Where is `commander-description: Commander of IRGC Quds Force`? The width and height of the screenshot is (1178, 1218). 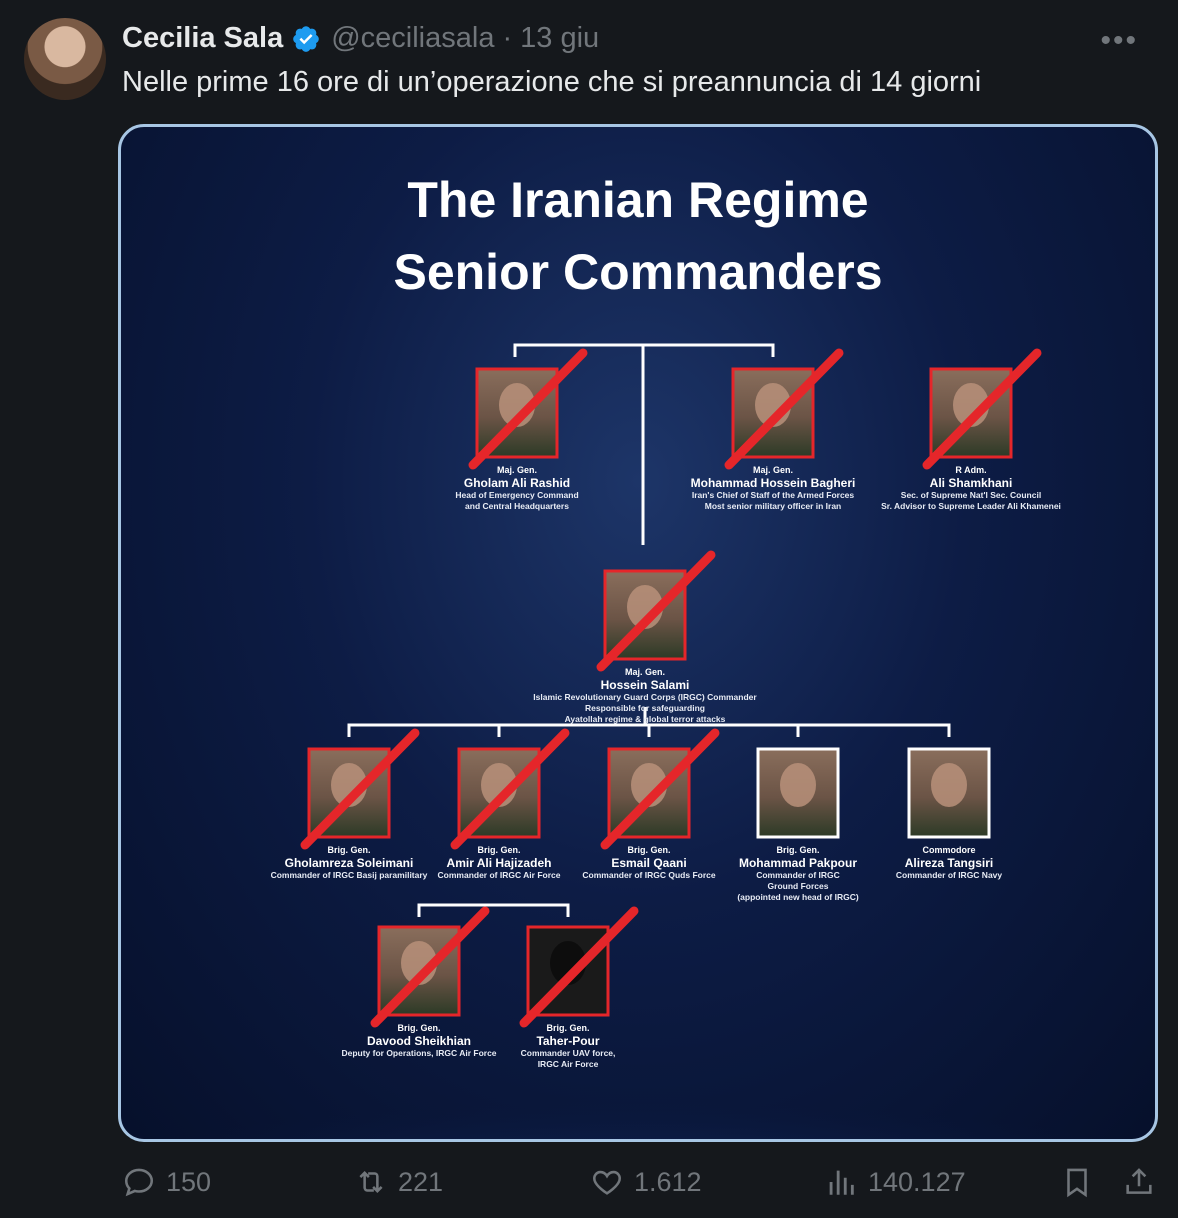
commander-description: Commander of IRGC Quds Force is located at coordinates (648, 875).